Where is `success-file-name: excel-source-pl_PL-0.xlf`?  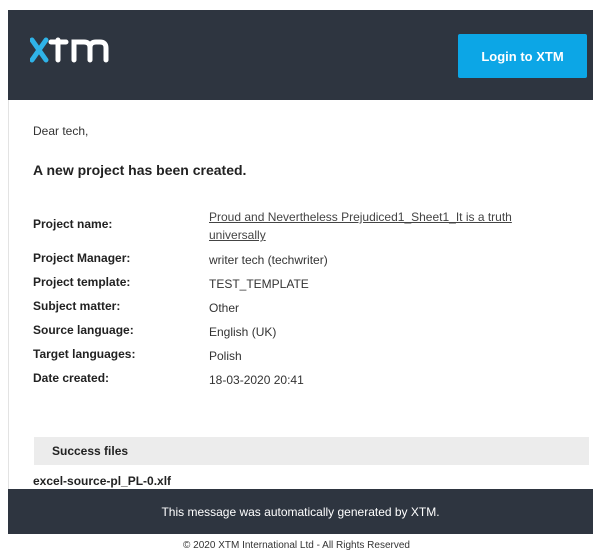 success-file-name: excel-source-pl_PL-0.xlf is located at coordinates (102, 481).